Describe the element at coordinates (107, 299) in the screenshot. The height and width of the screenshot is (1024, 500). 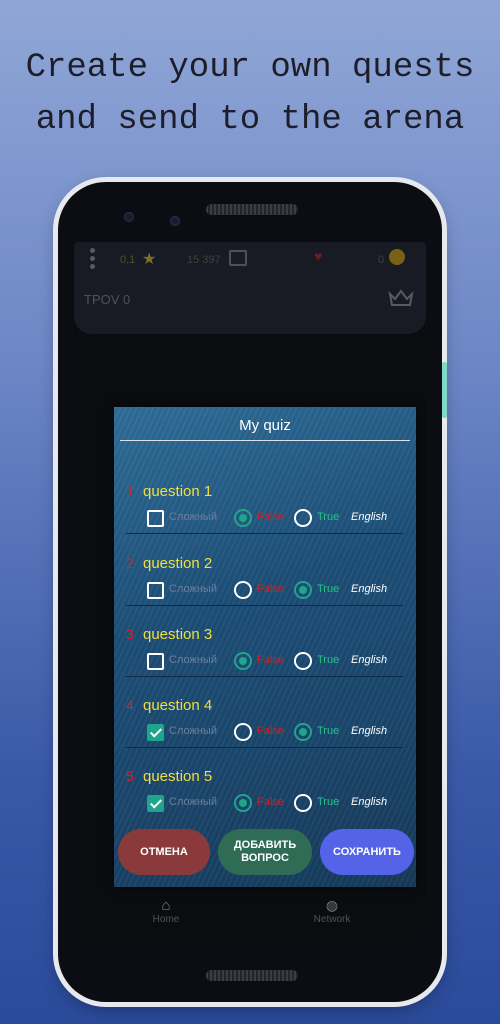
I see `player-name: TPOV 0` at that location.